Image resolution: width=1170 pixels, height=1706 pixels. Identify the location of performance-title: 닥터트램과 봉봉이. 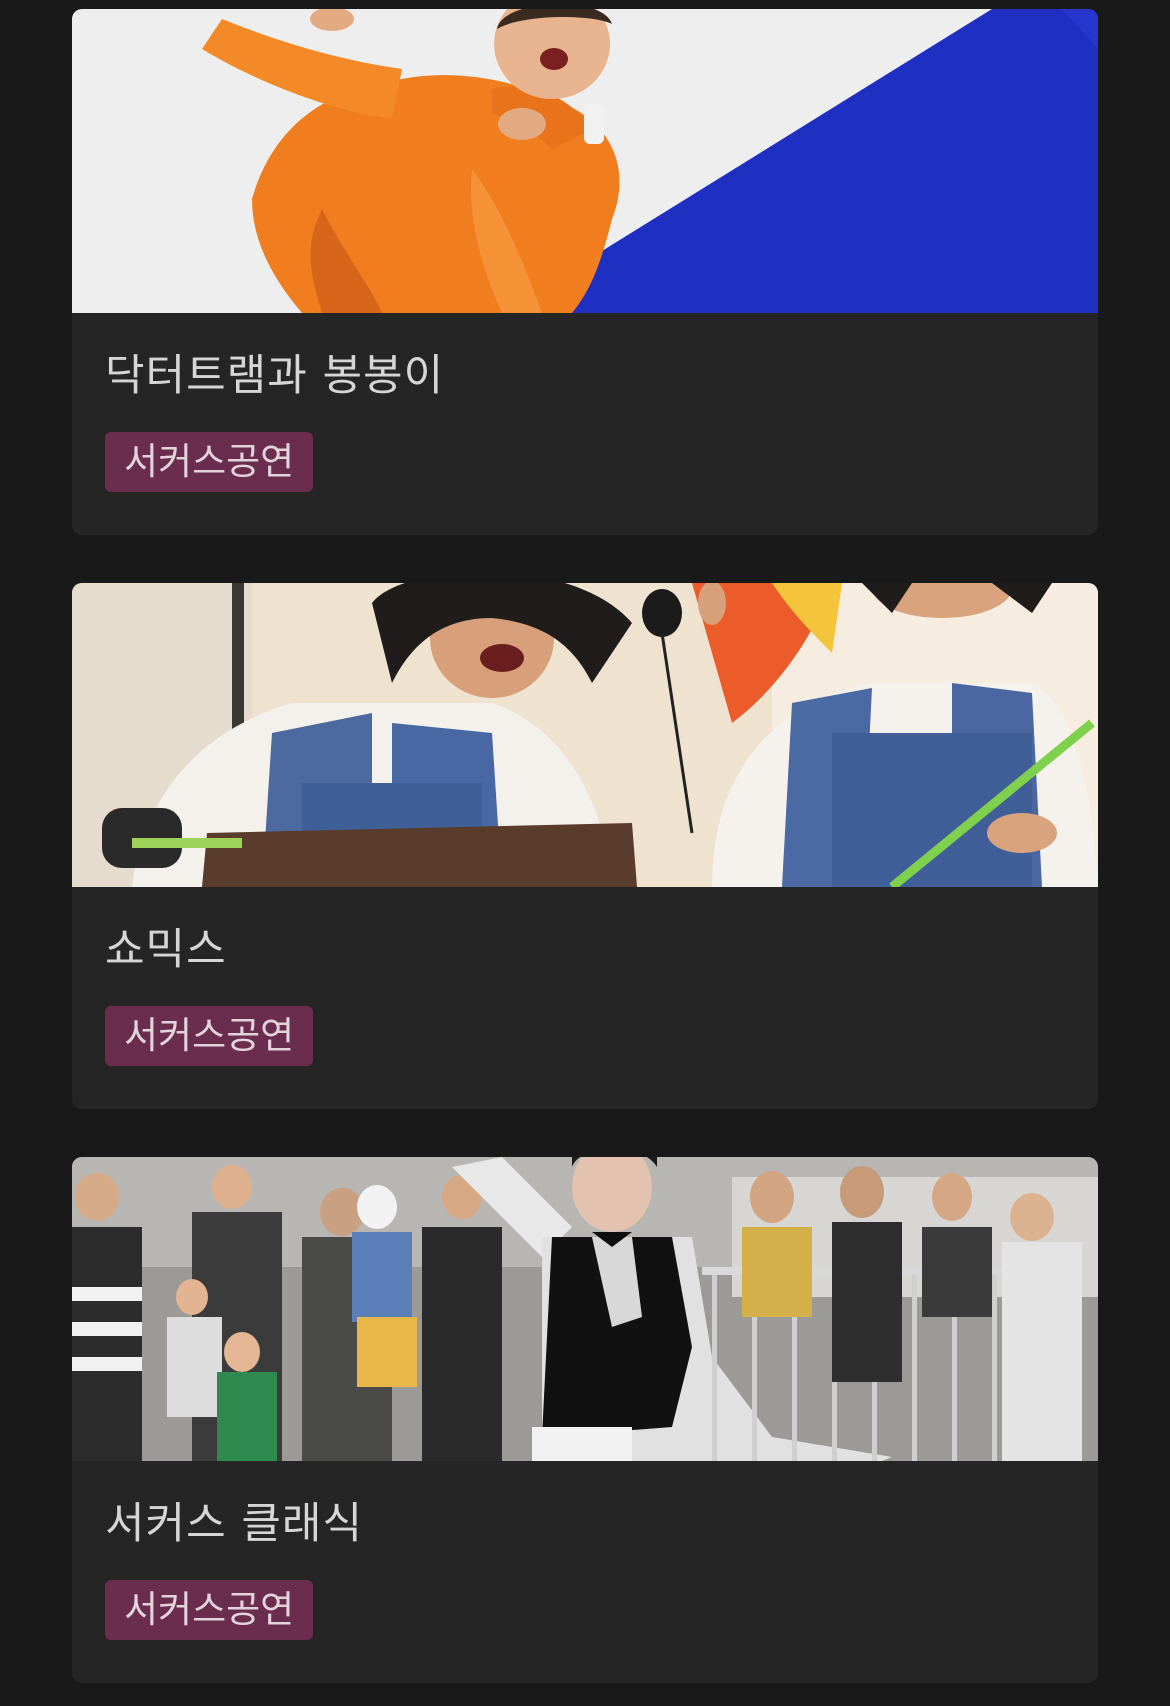
(585, 360).